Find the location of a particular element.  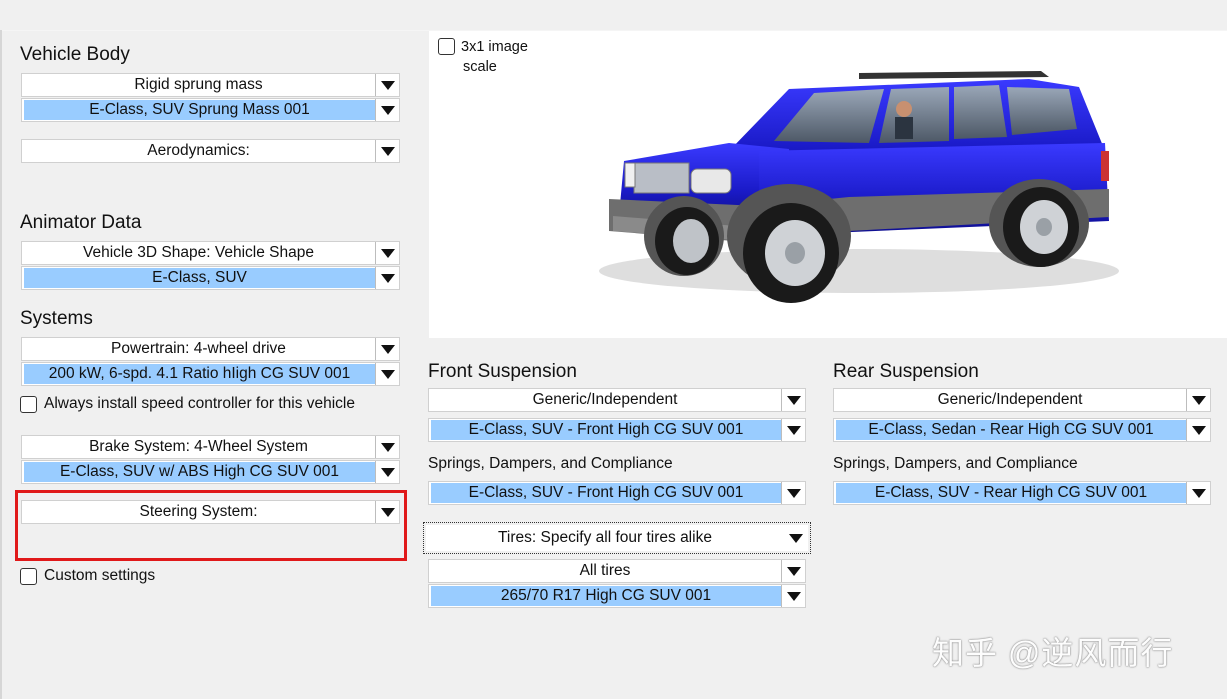

tires-scope-dropdown: All tires is located at coordinates (617, 571).